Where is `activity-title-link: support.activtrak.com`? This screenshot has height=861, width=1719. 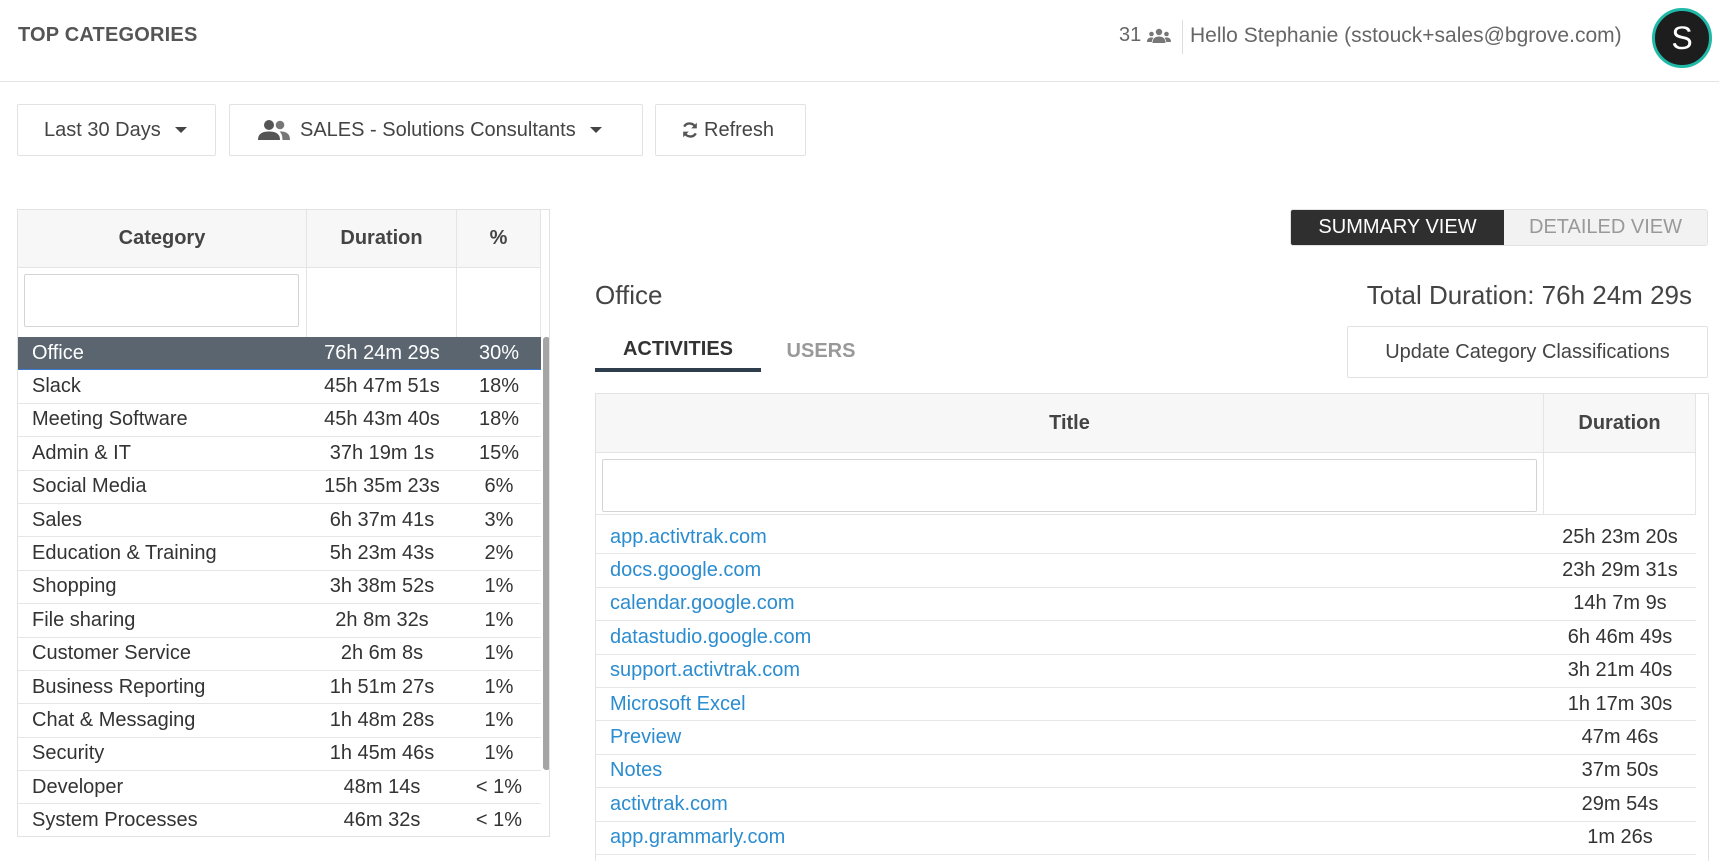 activity-title-link: support.activtrak.com is located at coordinates (1070, 670).